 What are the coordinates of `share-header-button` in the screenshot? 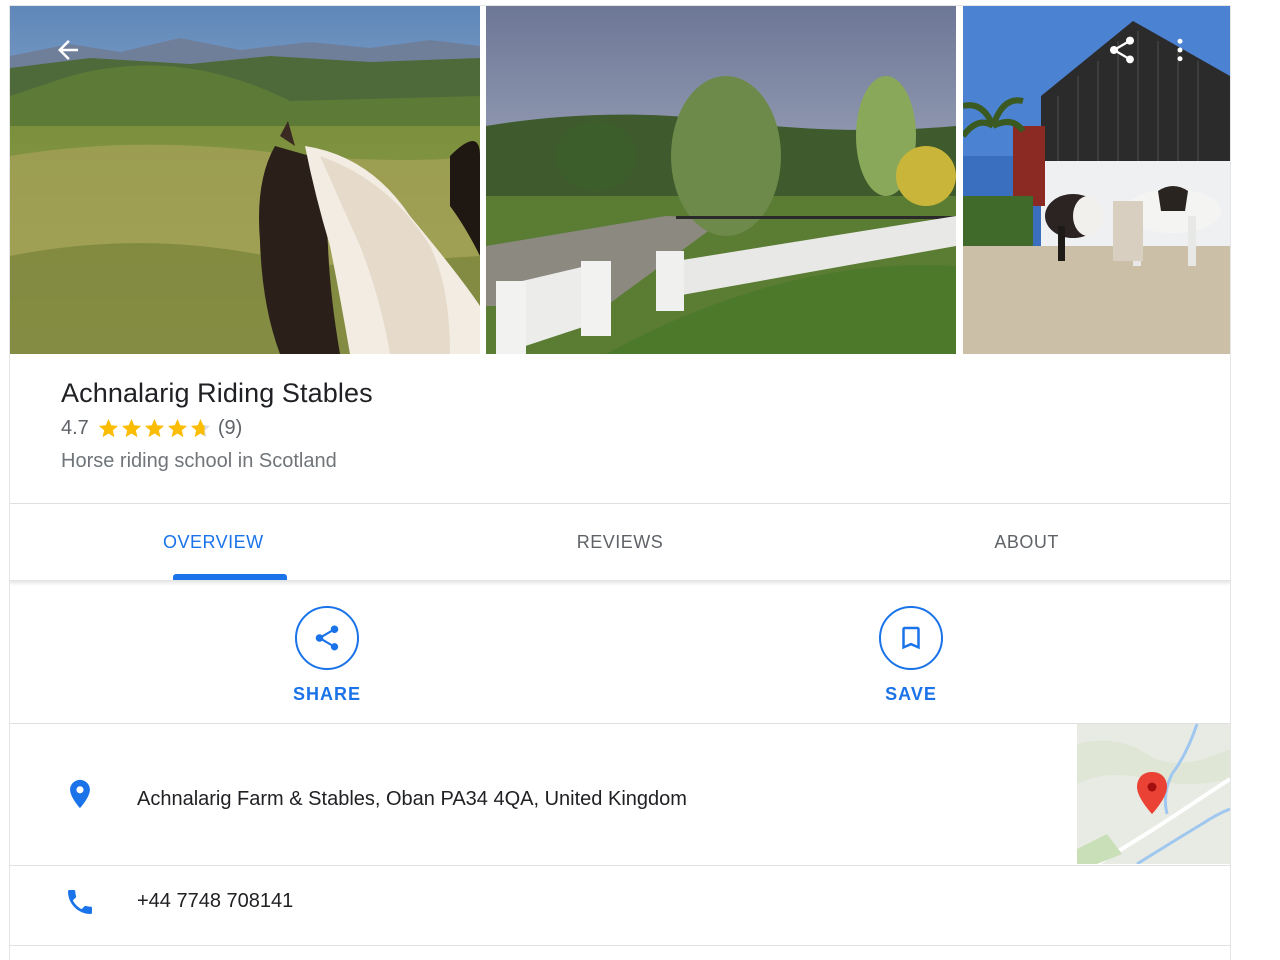 It's located at (1122, 50).